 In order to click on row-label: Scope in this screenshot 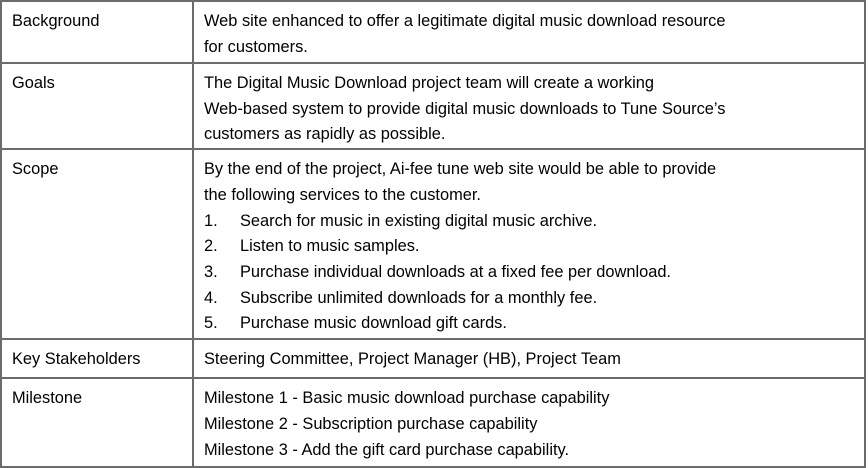, I will do `click(97, 244)`.